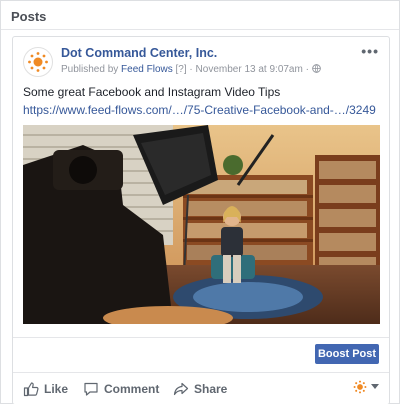 Image resolution: width=400 pixels, height=404 pixels. What do you see at coordinates (316, 68) in the screenshot?
I see `globe-icon` at bounding box center [316, 68].